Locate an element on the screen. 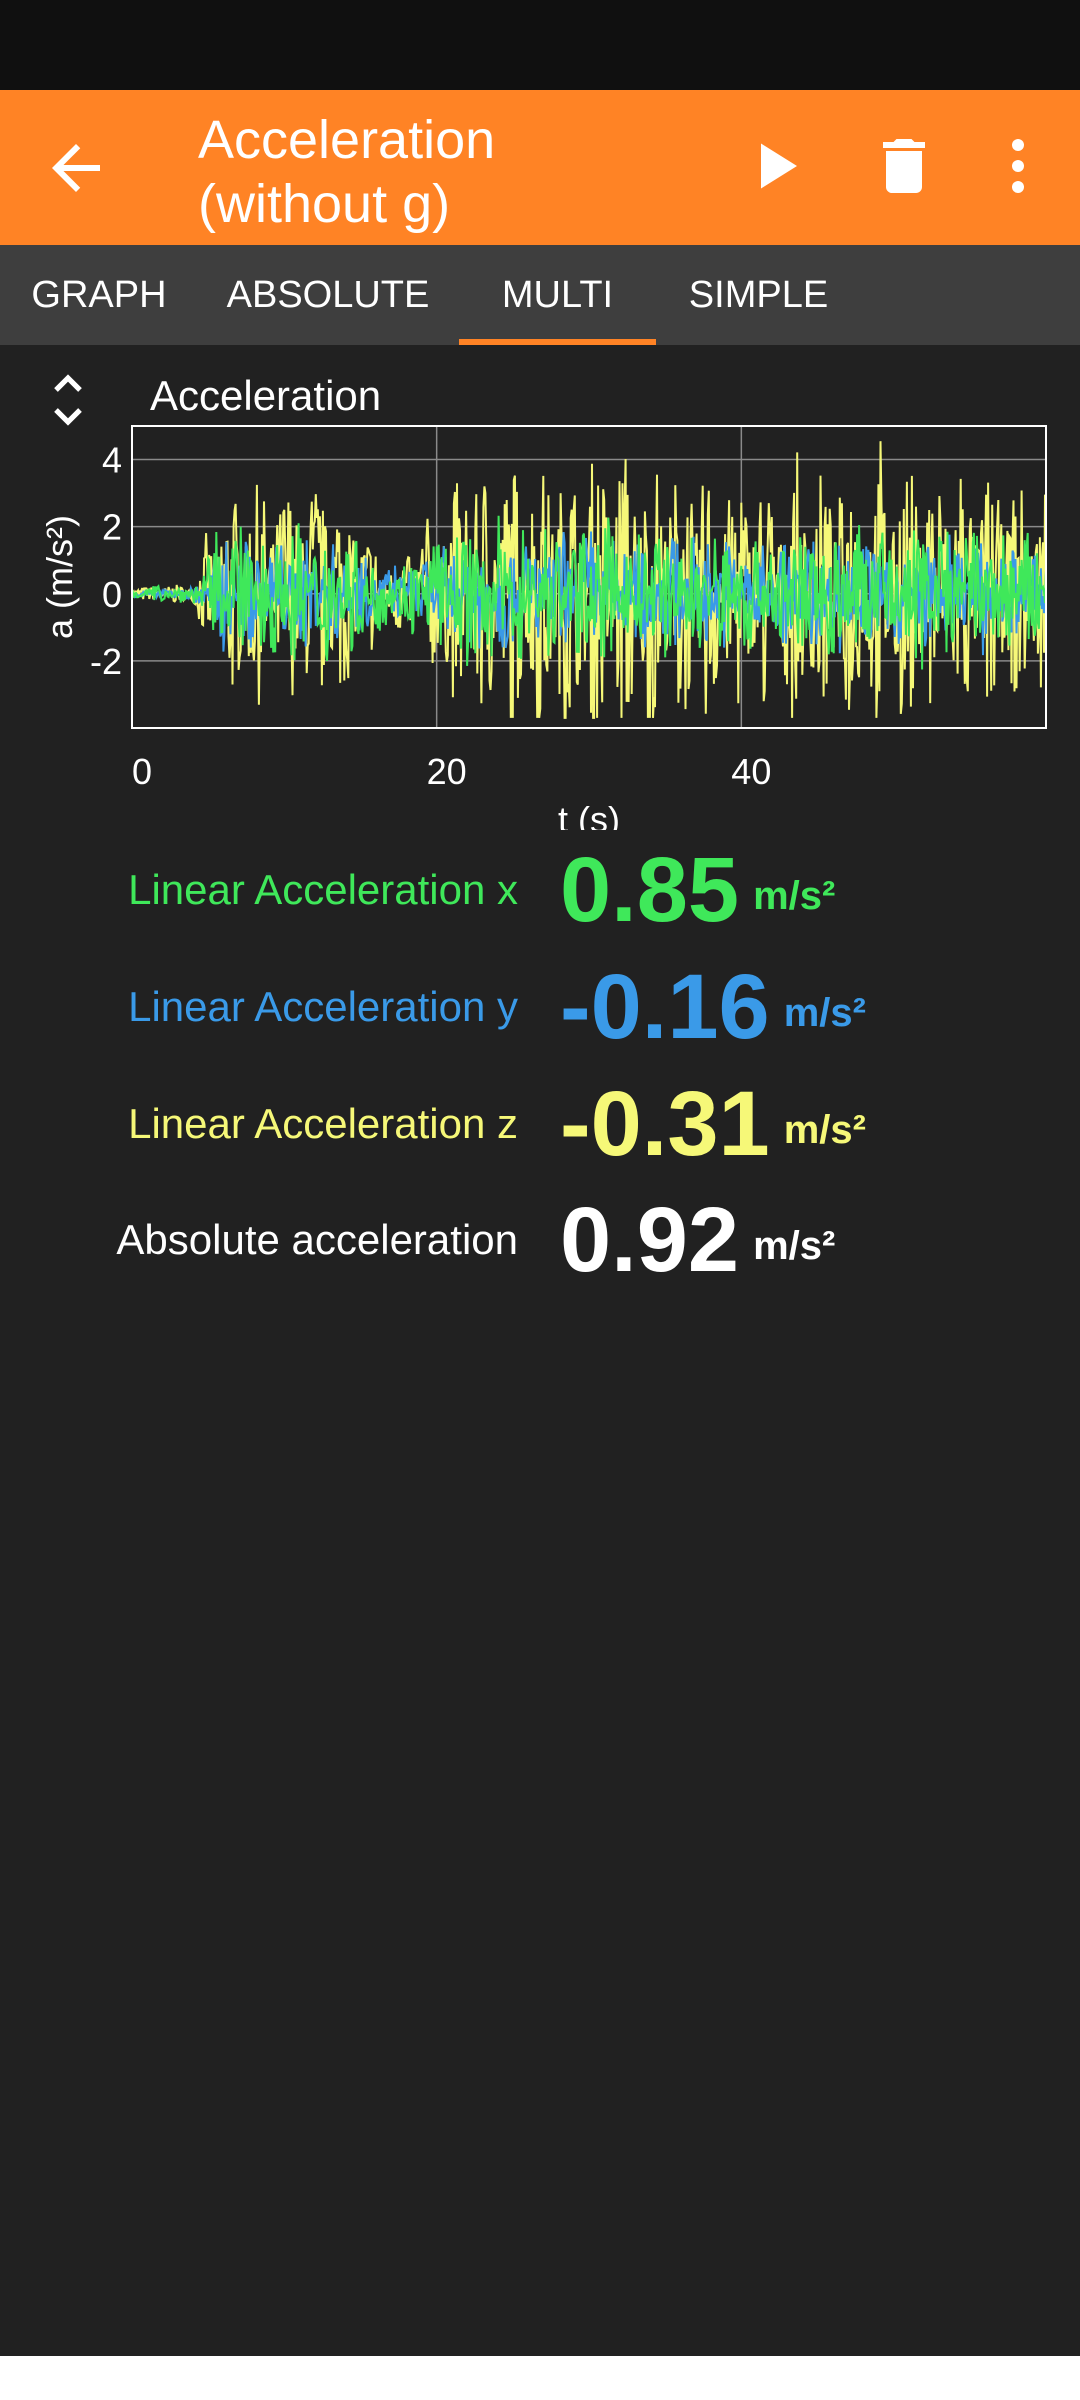 The height and width of the screenshot is (2400, 1080). readout-value-container: -0.16 m/s² is located at coordinates (713, 1010).